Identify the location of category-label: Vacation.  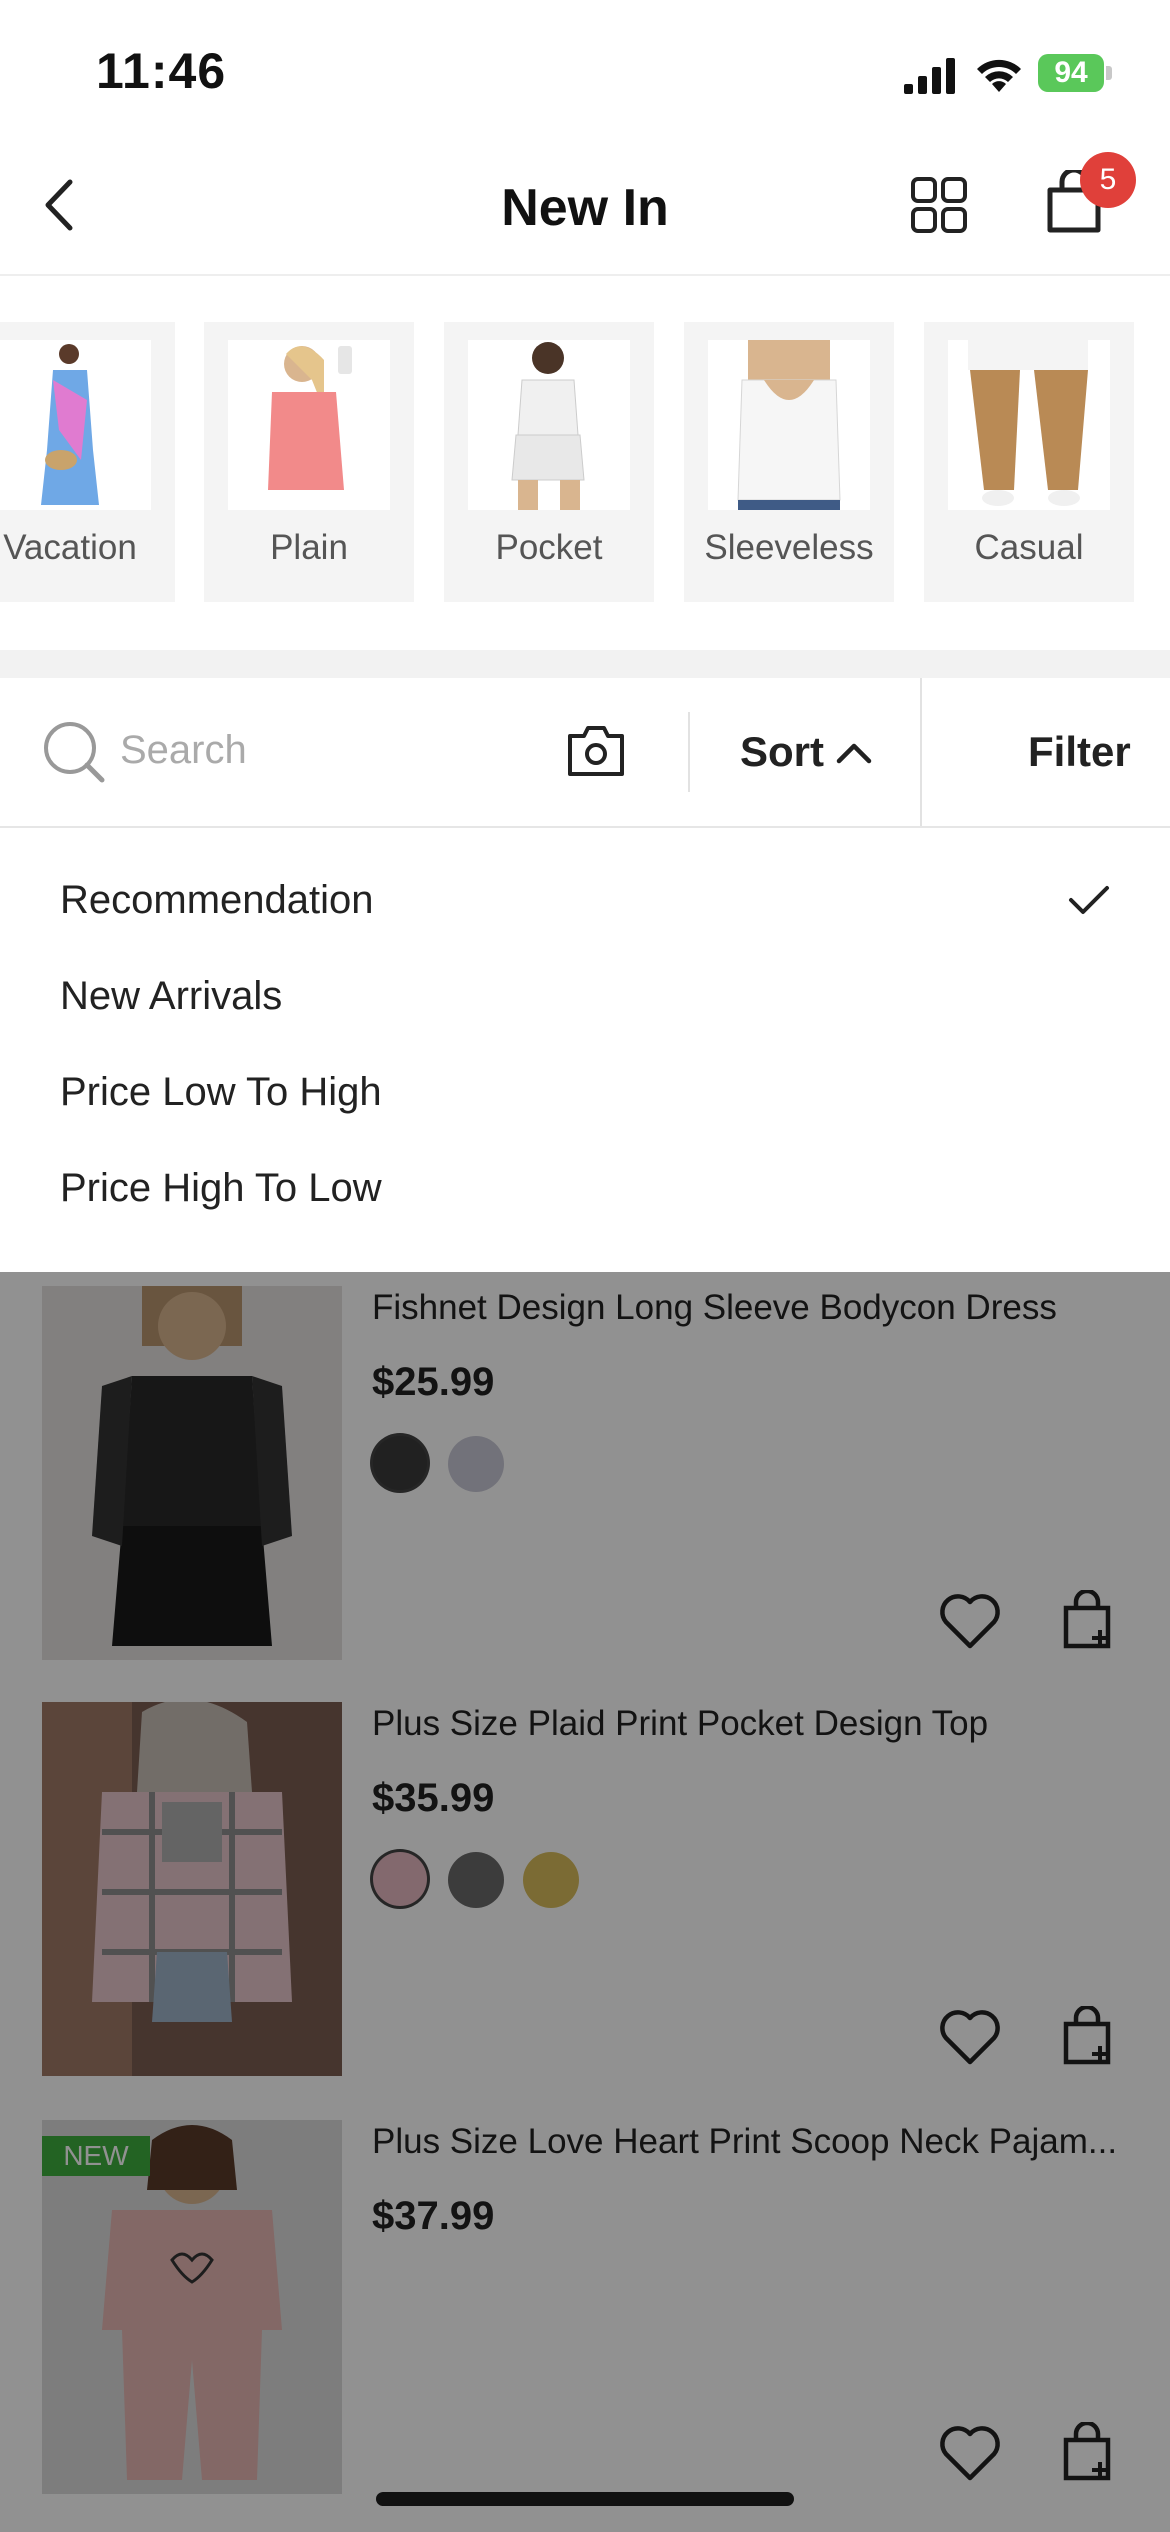
(70, 547).